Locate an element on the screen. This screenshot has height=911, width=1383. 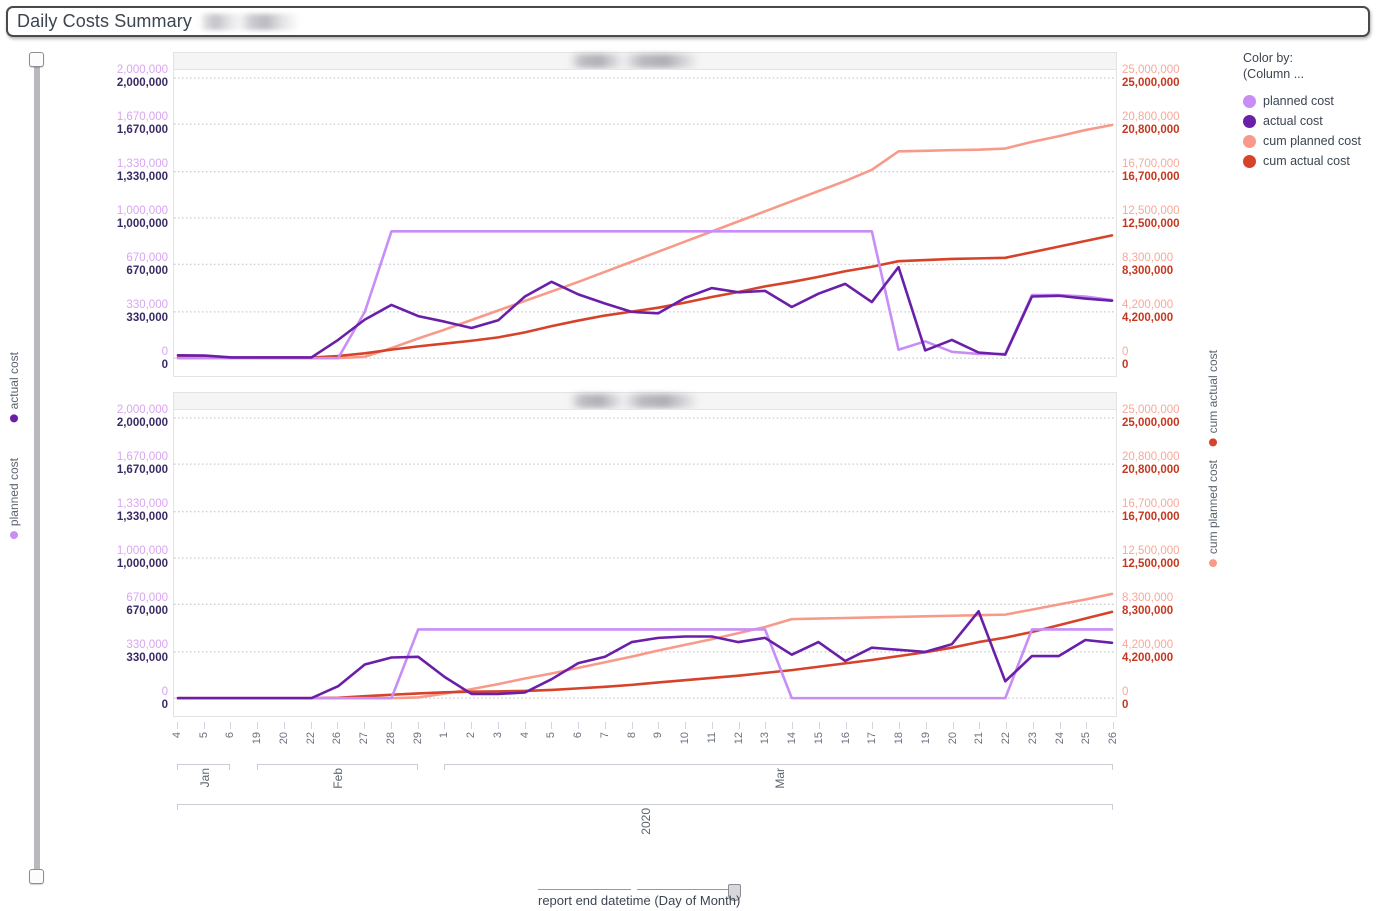
y-tick-lower-value: 4,200,000 is located at coordinates (1148, 658).